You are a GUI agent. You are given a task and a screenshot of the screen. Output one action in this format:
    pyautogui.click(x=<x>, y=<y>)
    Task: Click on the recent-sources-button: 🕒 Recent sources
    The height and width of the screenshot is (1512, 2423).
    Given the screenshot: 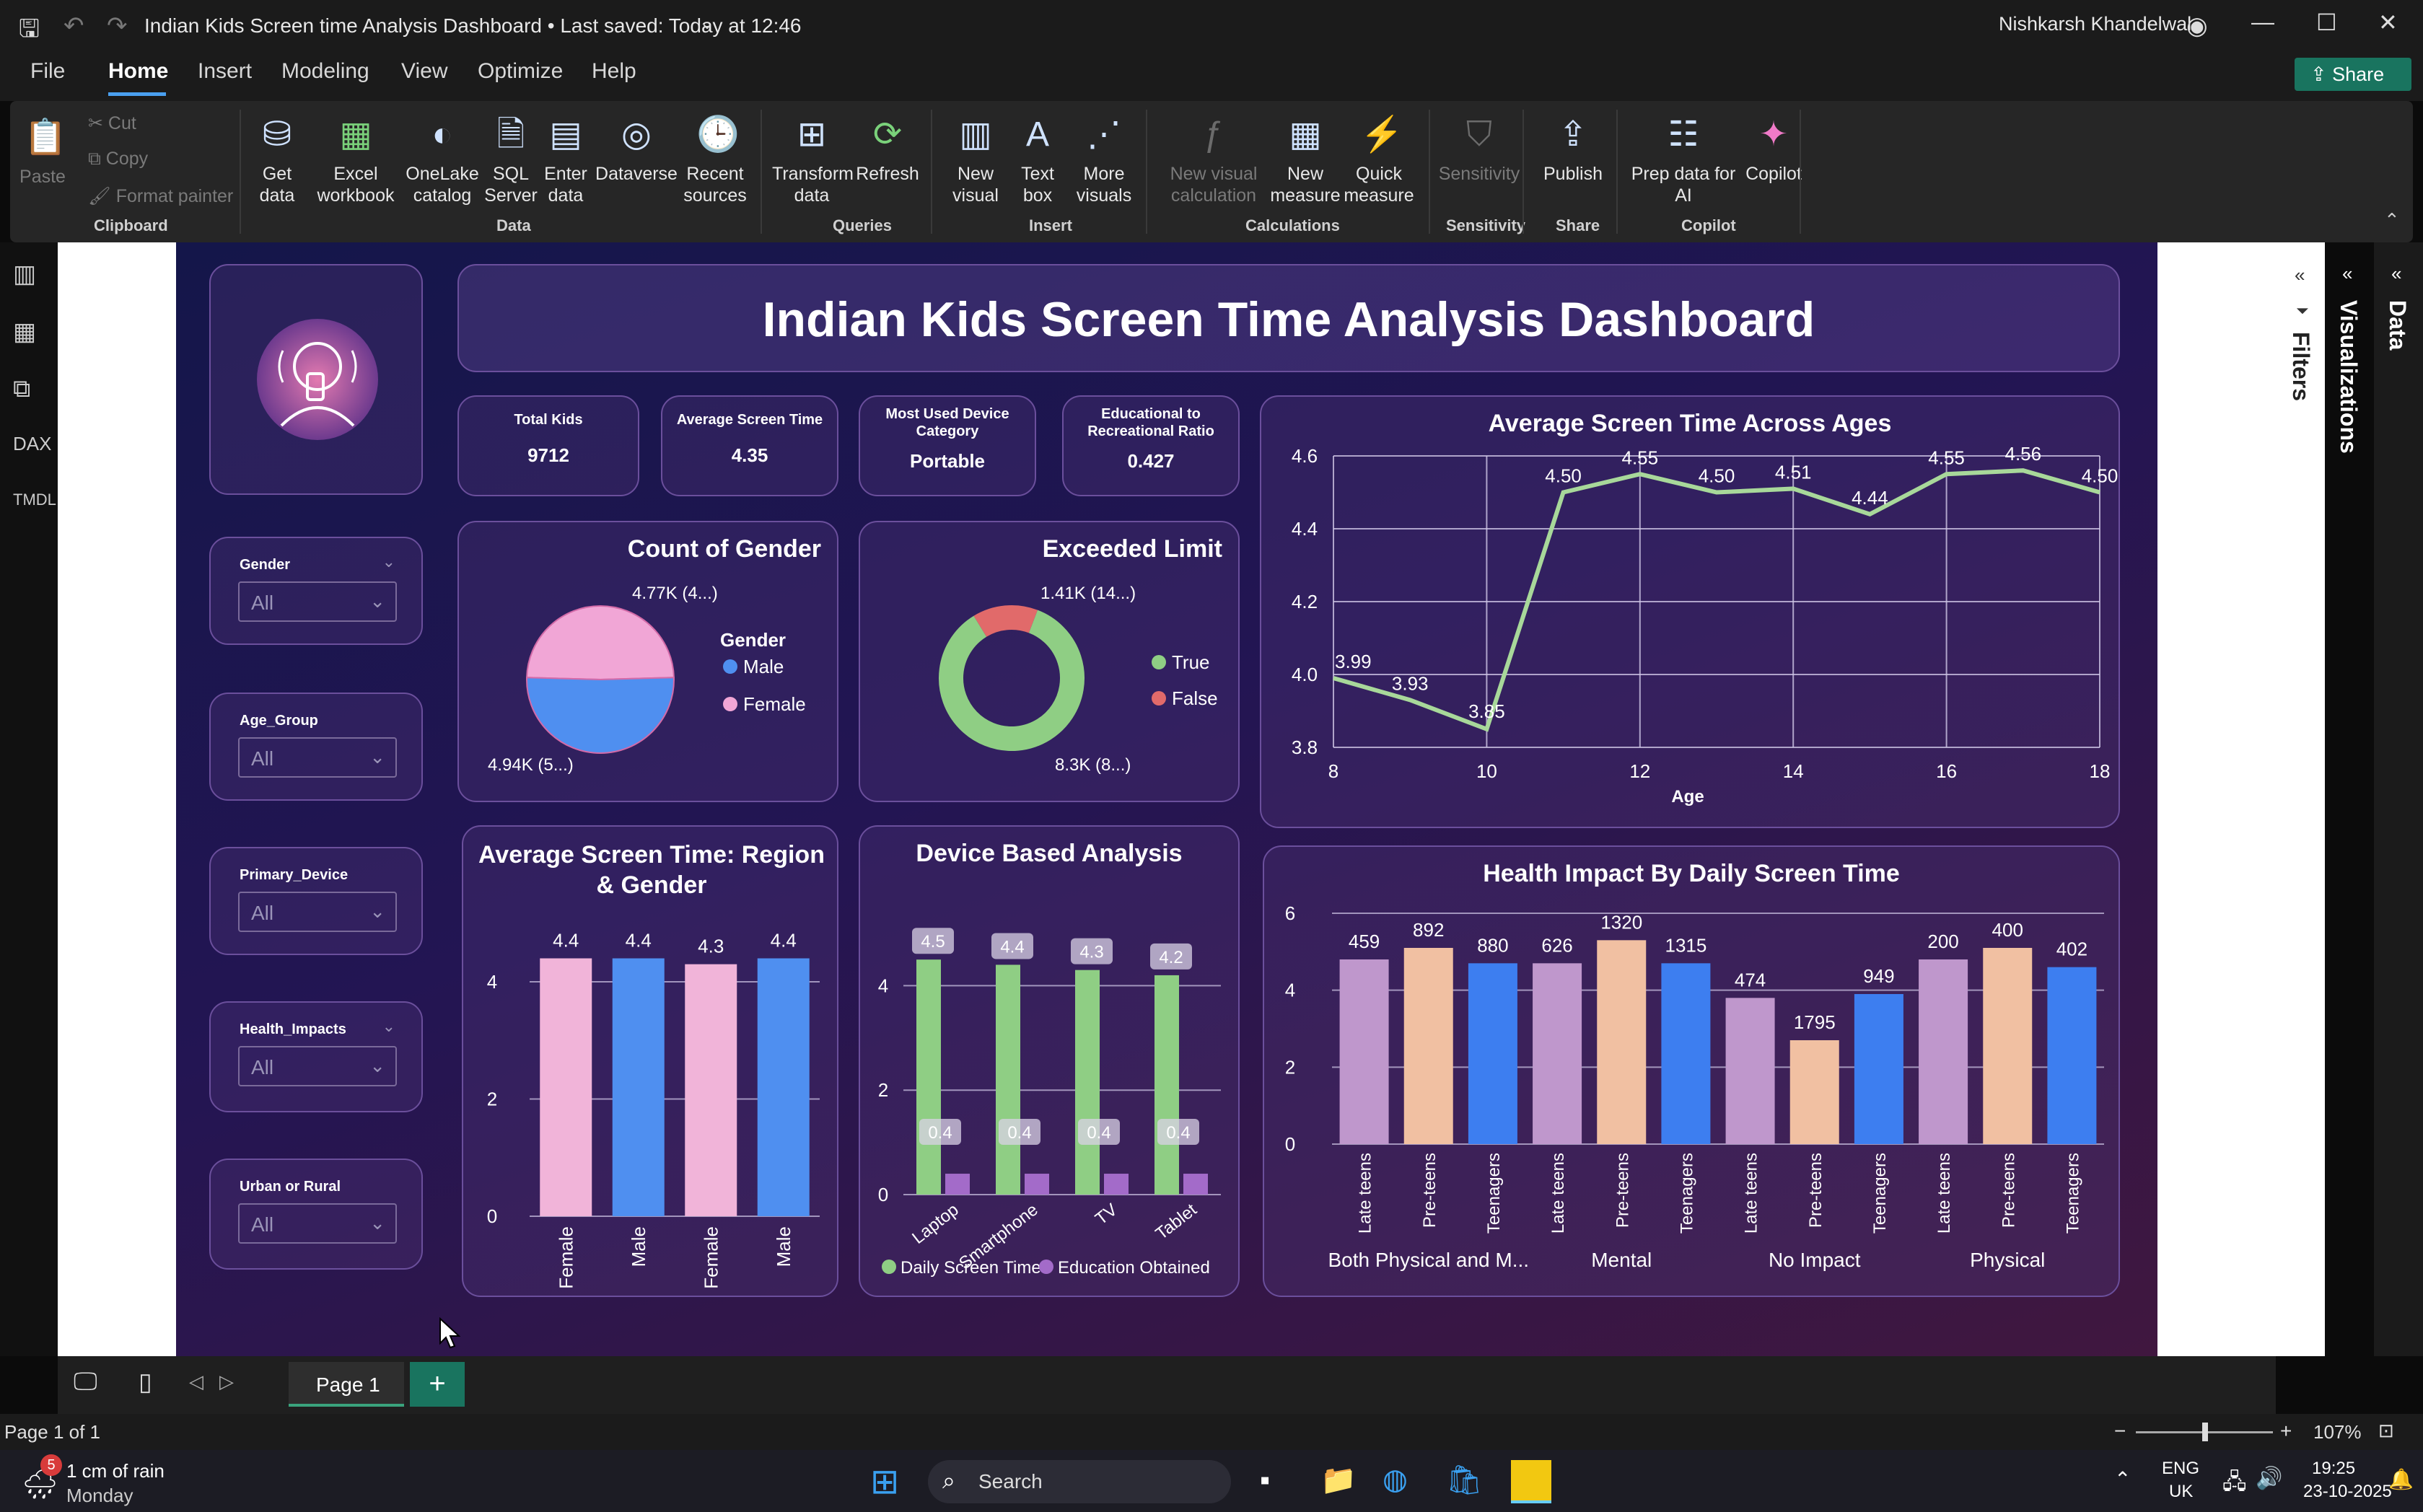 What is the action you would take?
    pyautogui.click(x=715, y=159)
    